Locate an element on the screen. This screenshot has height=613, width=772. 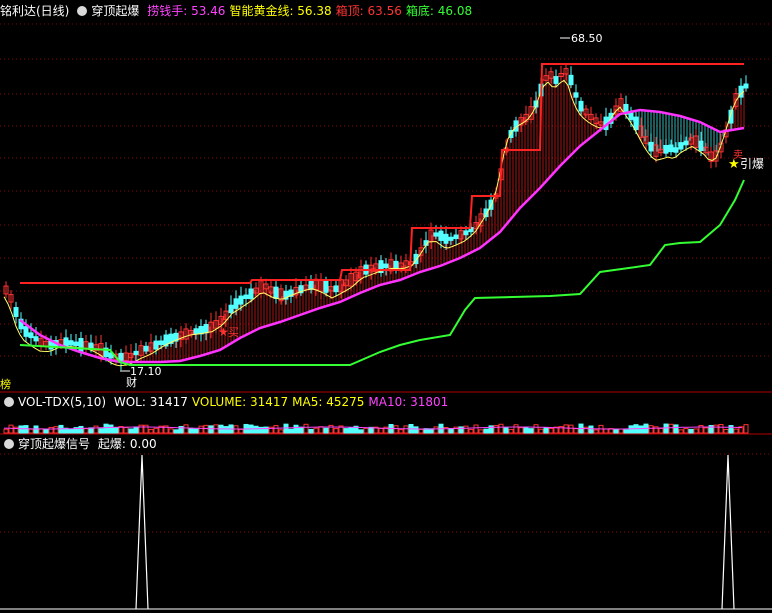
vol-header-item-0: WOL: 31417 is located at coordinates (150, 402).